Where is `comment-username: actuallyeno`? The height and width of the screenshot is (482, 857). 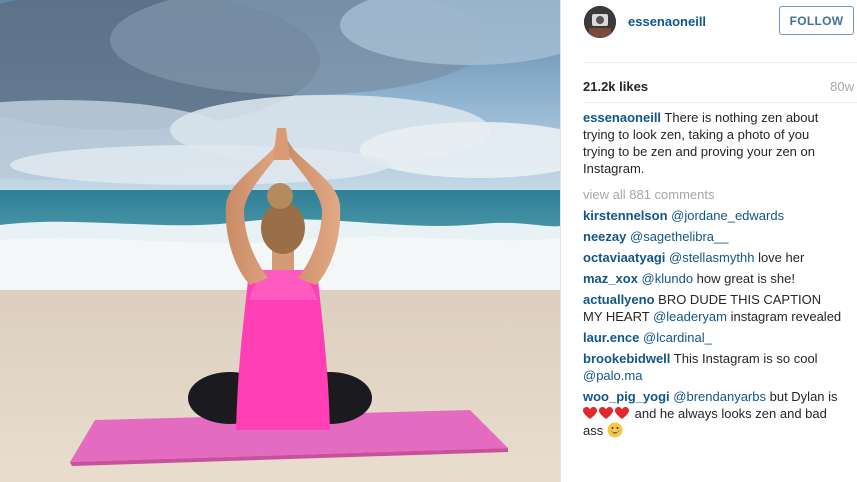
comment-username: actuallyeno is located at coordinates (619, 299).